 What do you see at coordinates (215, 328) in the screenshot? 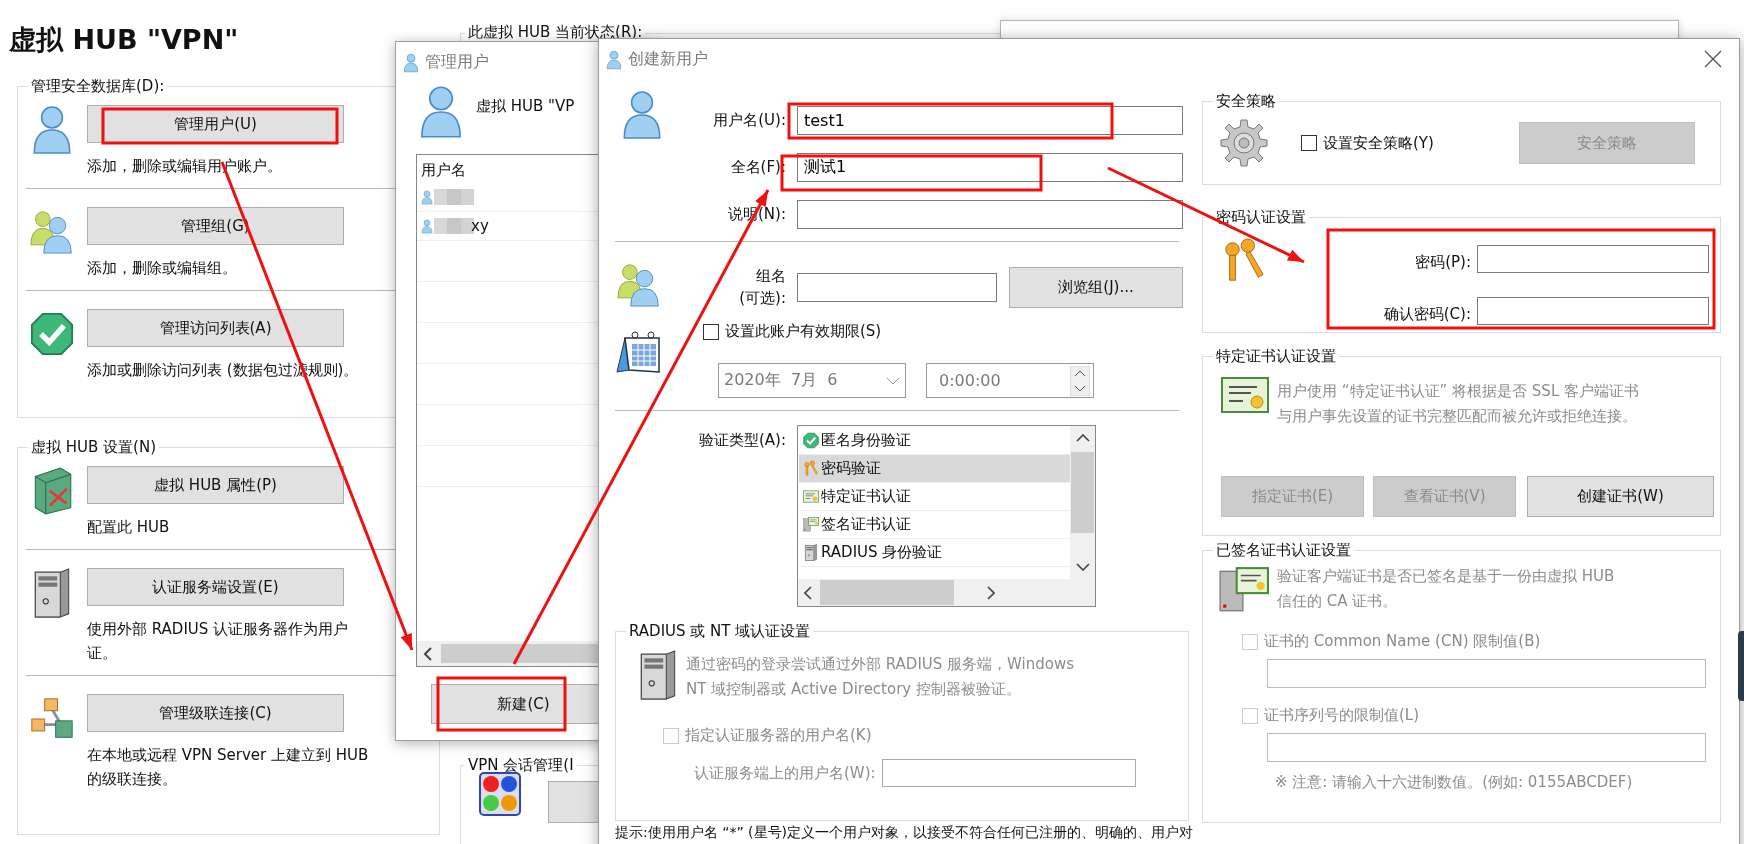
I see `action-button: 管理访问列表(A)` at bounding box center [215, 328].